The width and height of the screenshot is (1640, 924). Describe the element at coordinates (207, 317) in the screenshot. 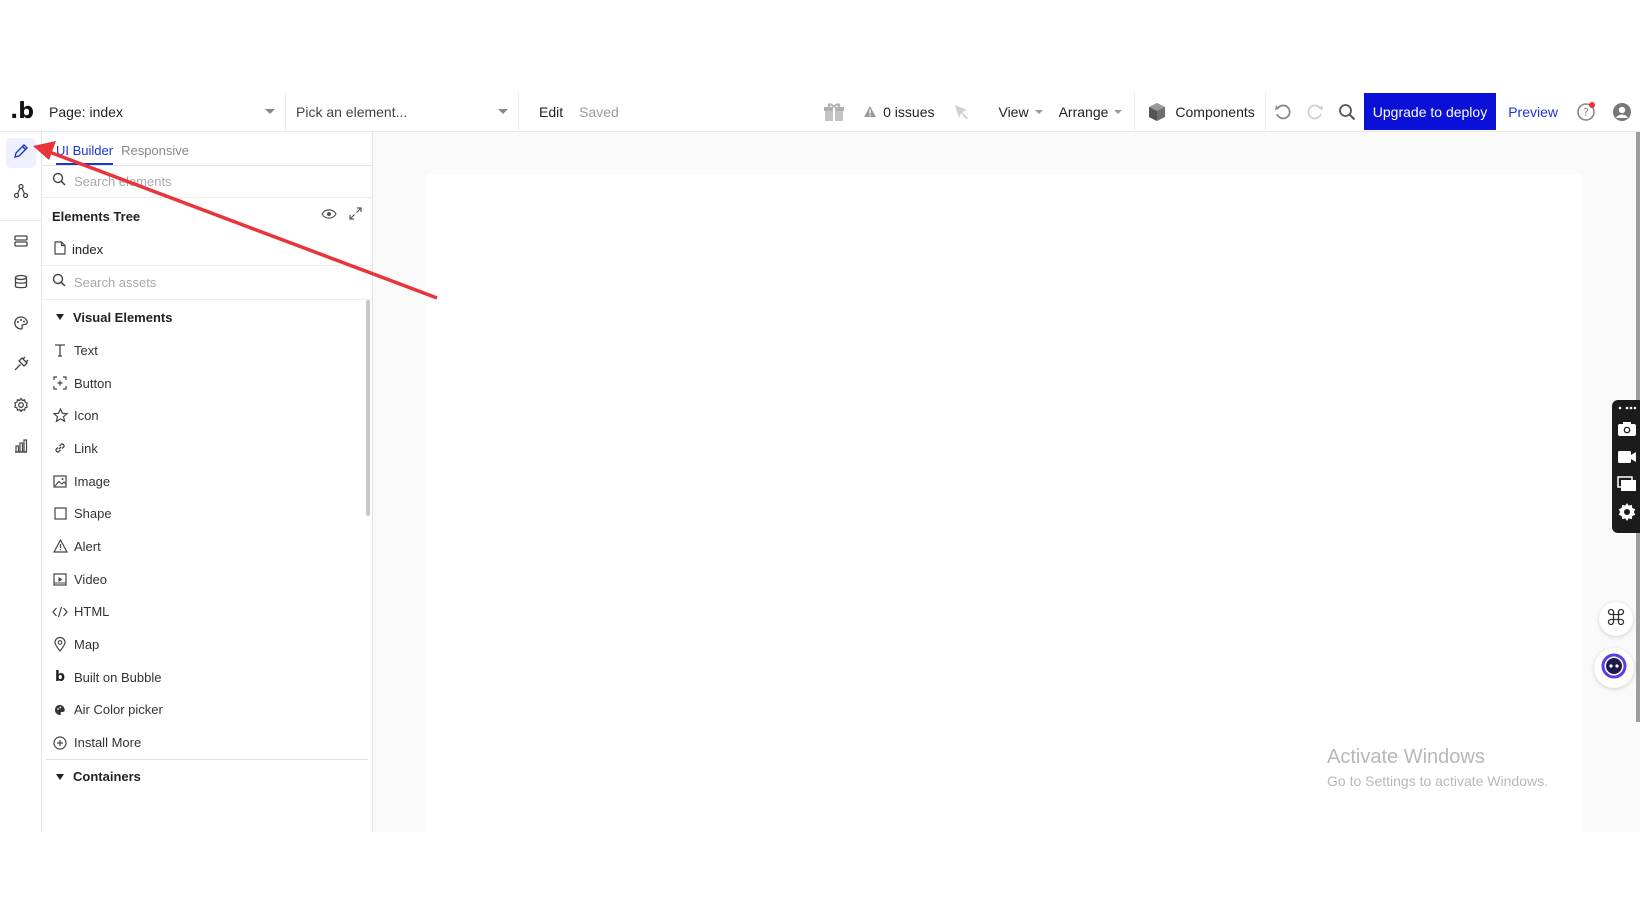

I see `visual-elements-header: Visual Elements` at that location.